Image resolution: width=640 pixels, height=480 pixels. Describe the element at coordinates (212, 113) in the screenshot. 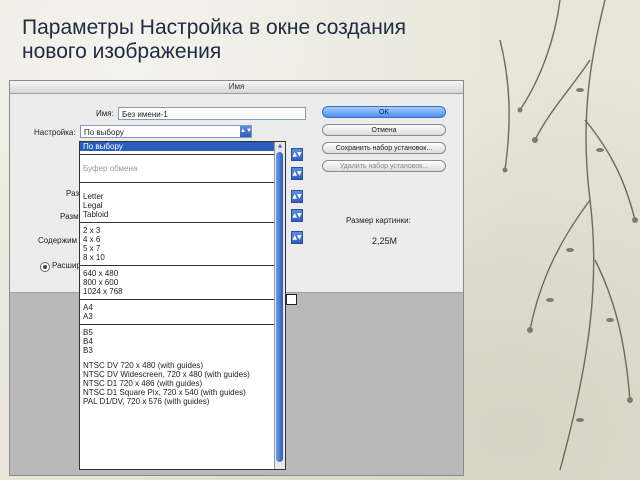

I see `name-input: Без имени-1` at that location.